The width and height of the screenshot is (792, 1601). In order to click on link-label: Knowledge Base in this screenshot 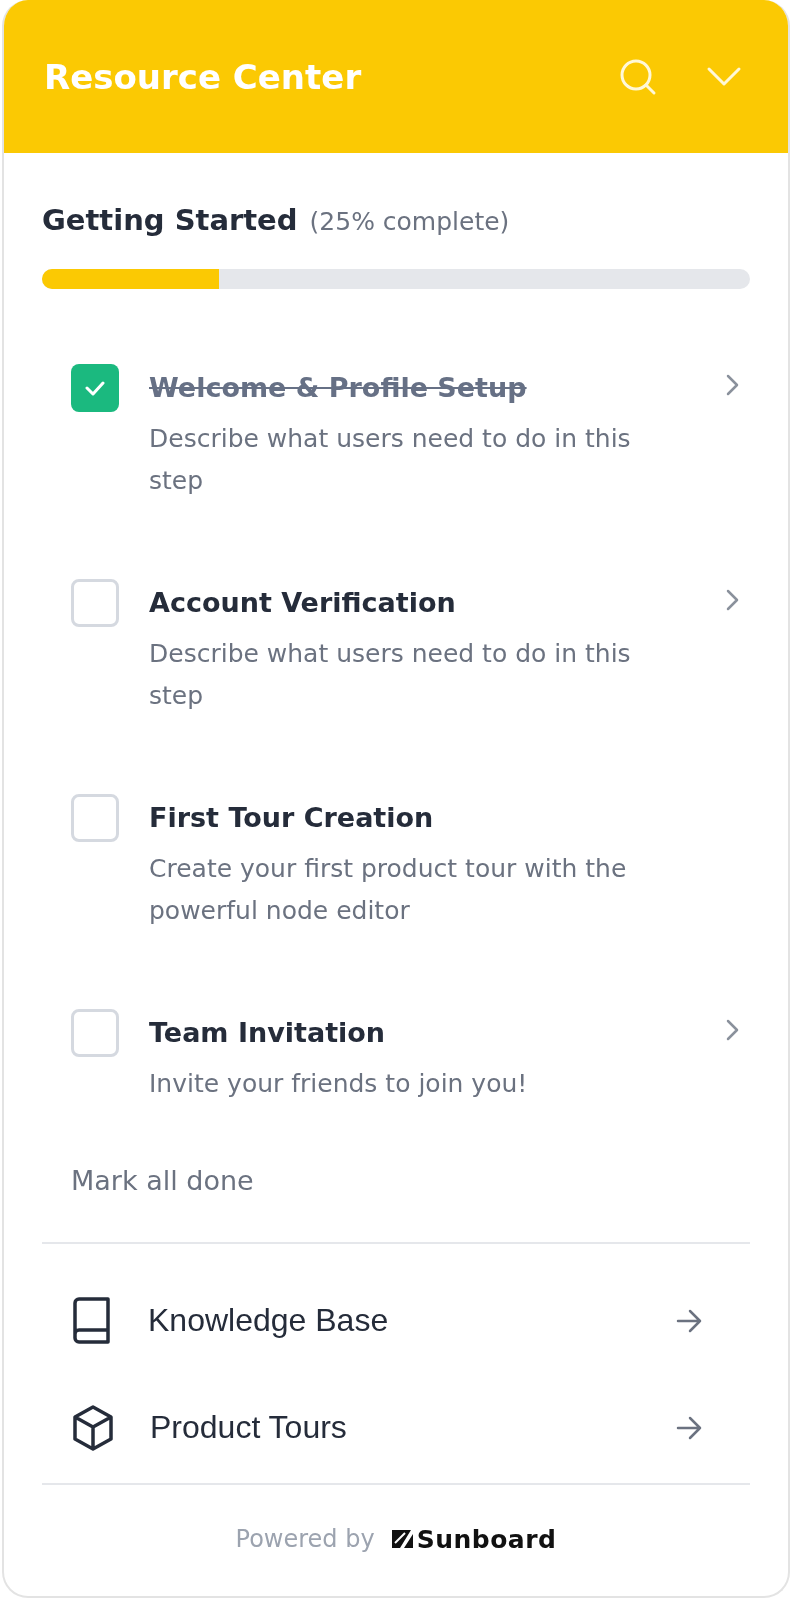, I will do `click(412, 1320)`.